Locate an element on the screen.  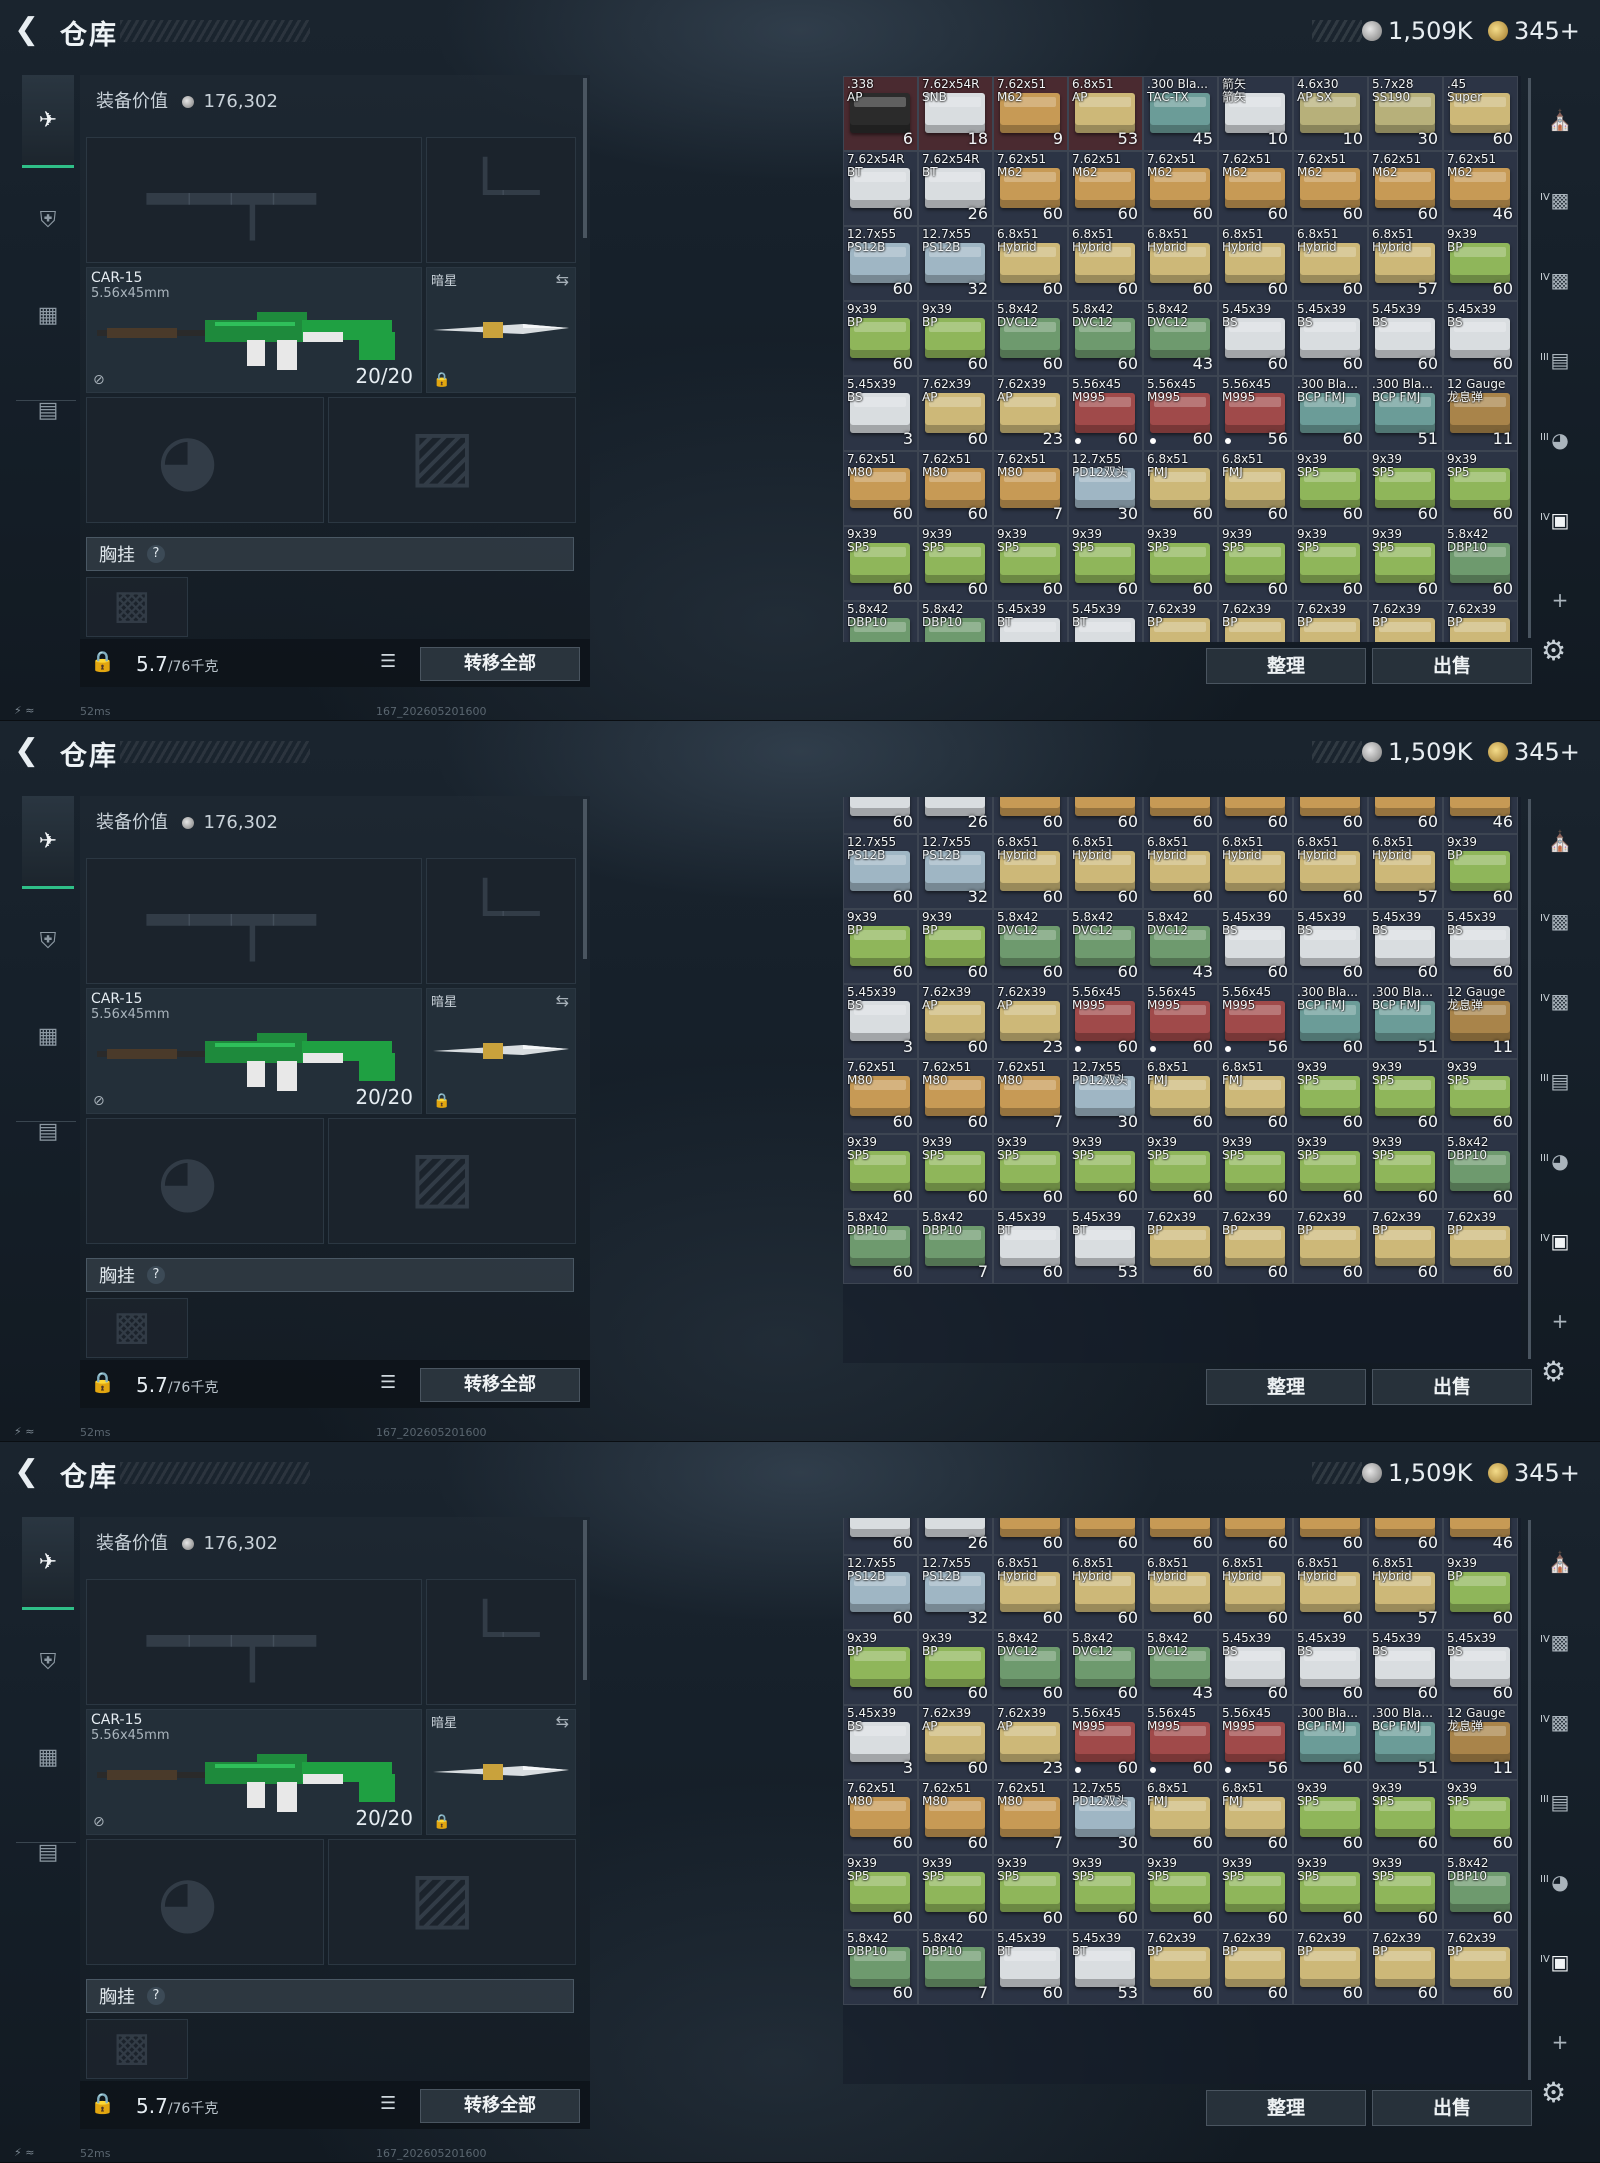
transfer-all-button: 转移全部 is located at coordinates (500, 664).